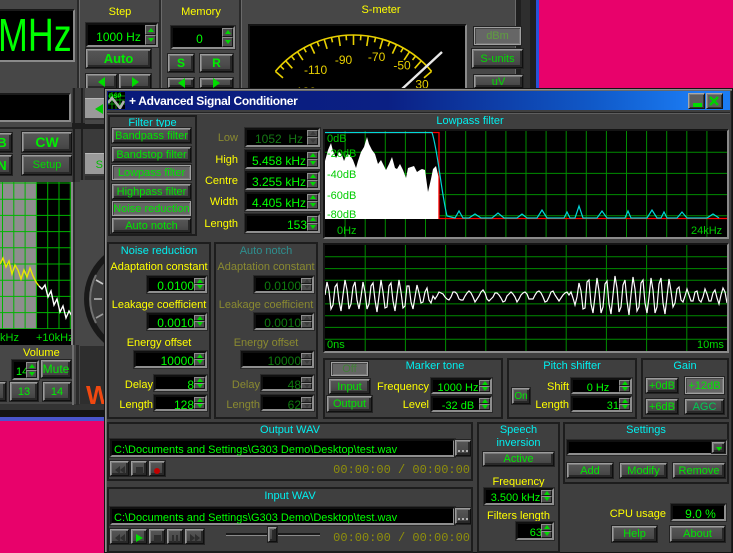 This screenshot has width=733, height=553. I want to click on svg-text: 10ms, so click(710, 345).